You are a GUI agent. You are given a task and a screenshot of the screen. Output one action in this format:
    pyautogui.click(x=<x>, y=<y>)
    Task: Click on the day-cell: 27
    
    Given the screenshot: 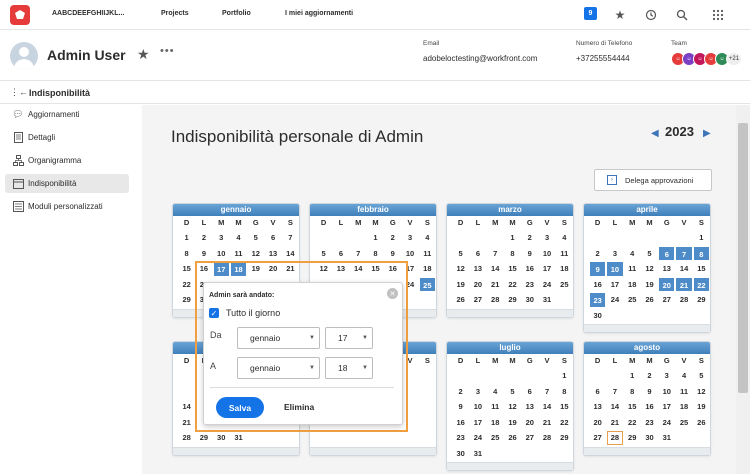 What is the action you would take?
    pyautogui.click(x=597, y=438)
    